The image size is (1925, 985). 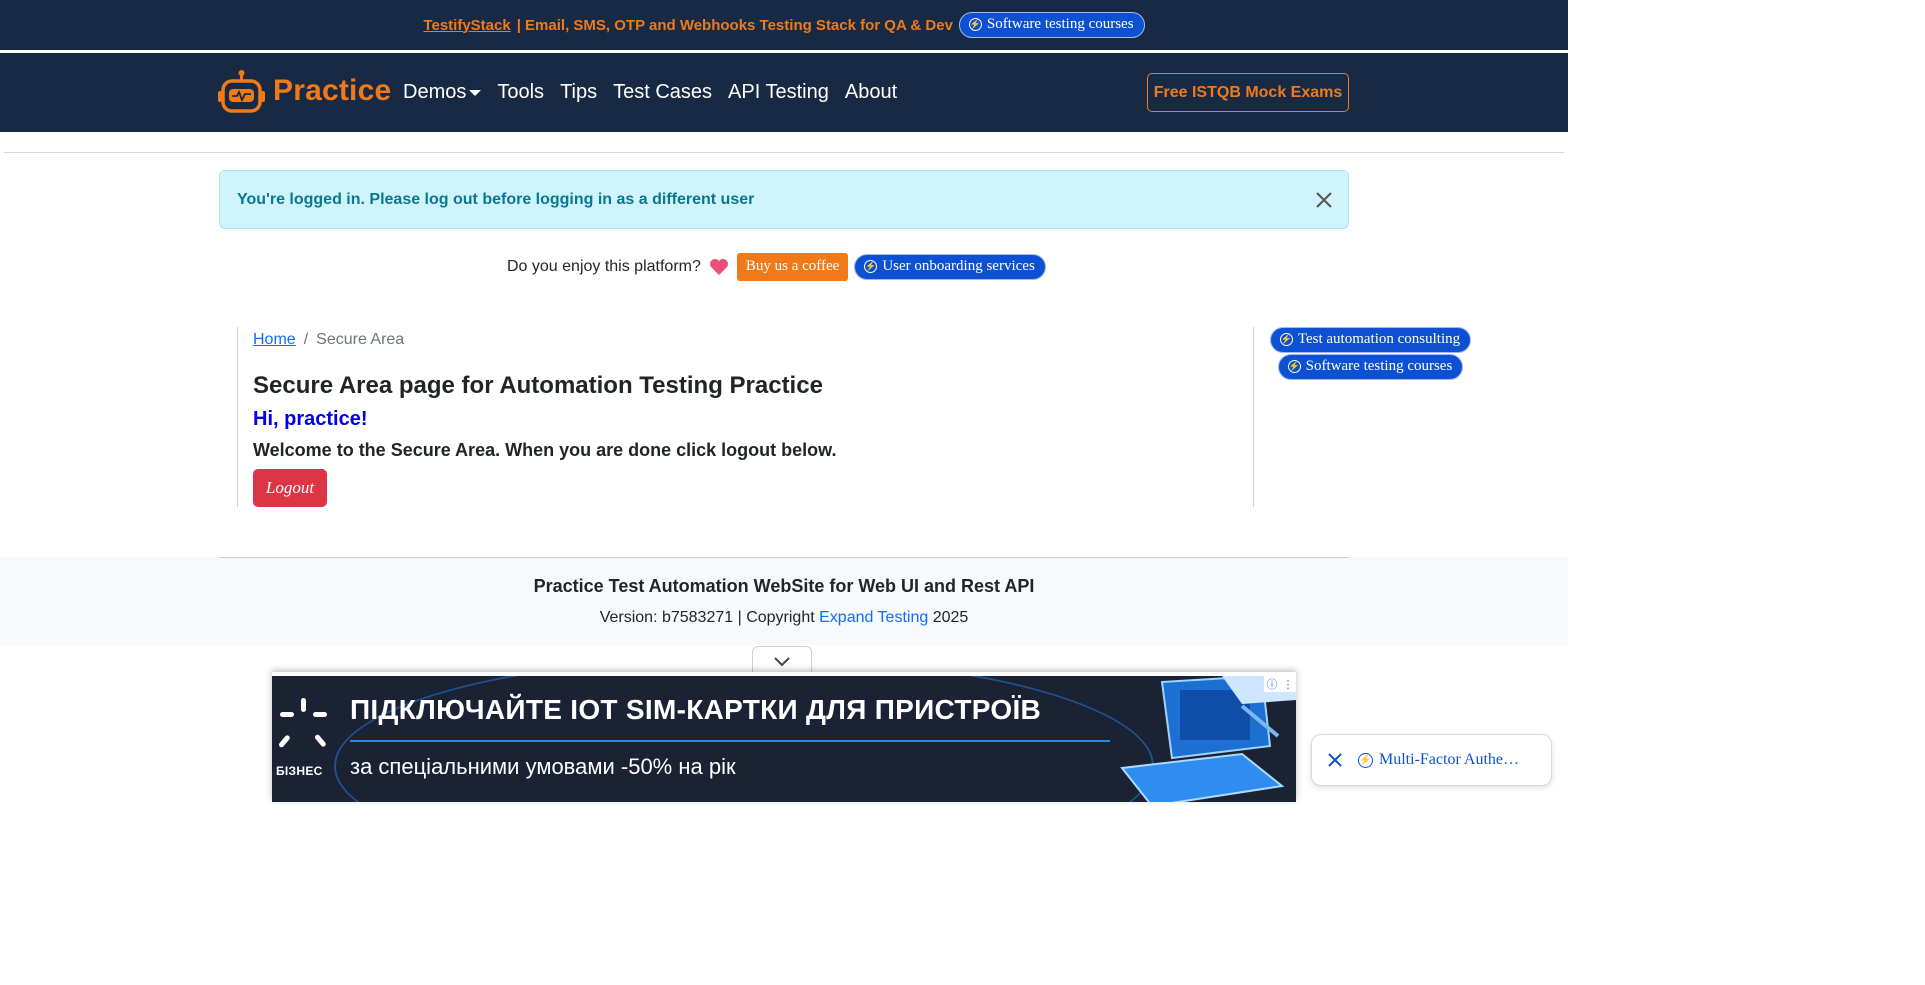 What do you see at coordinates (948, 617) in the screenshot?
I see `copyright-year: 2025` at bounding box center [948, 617].